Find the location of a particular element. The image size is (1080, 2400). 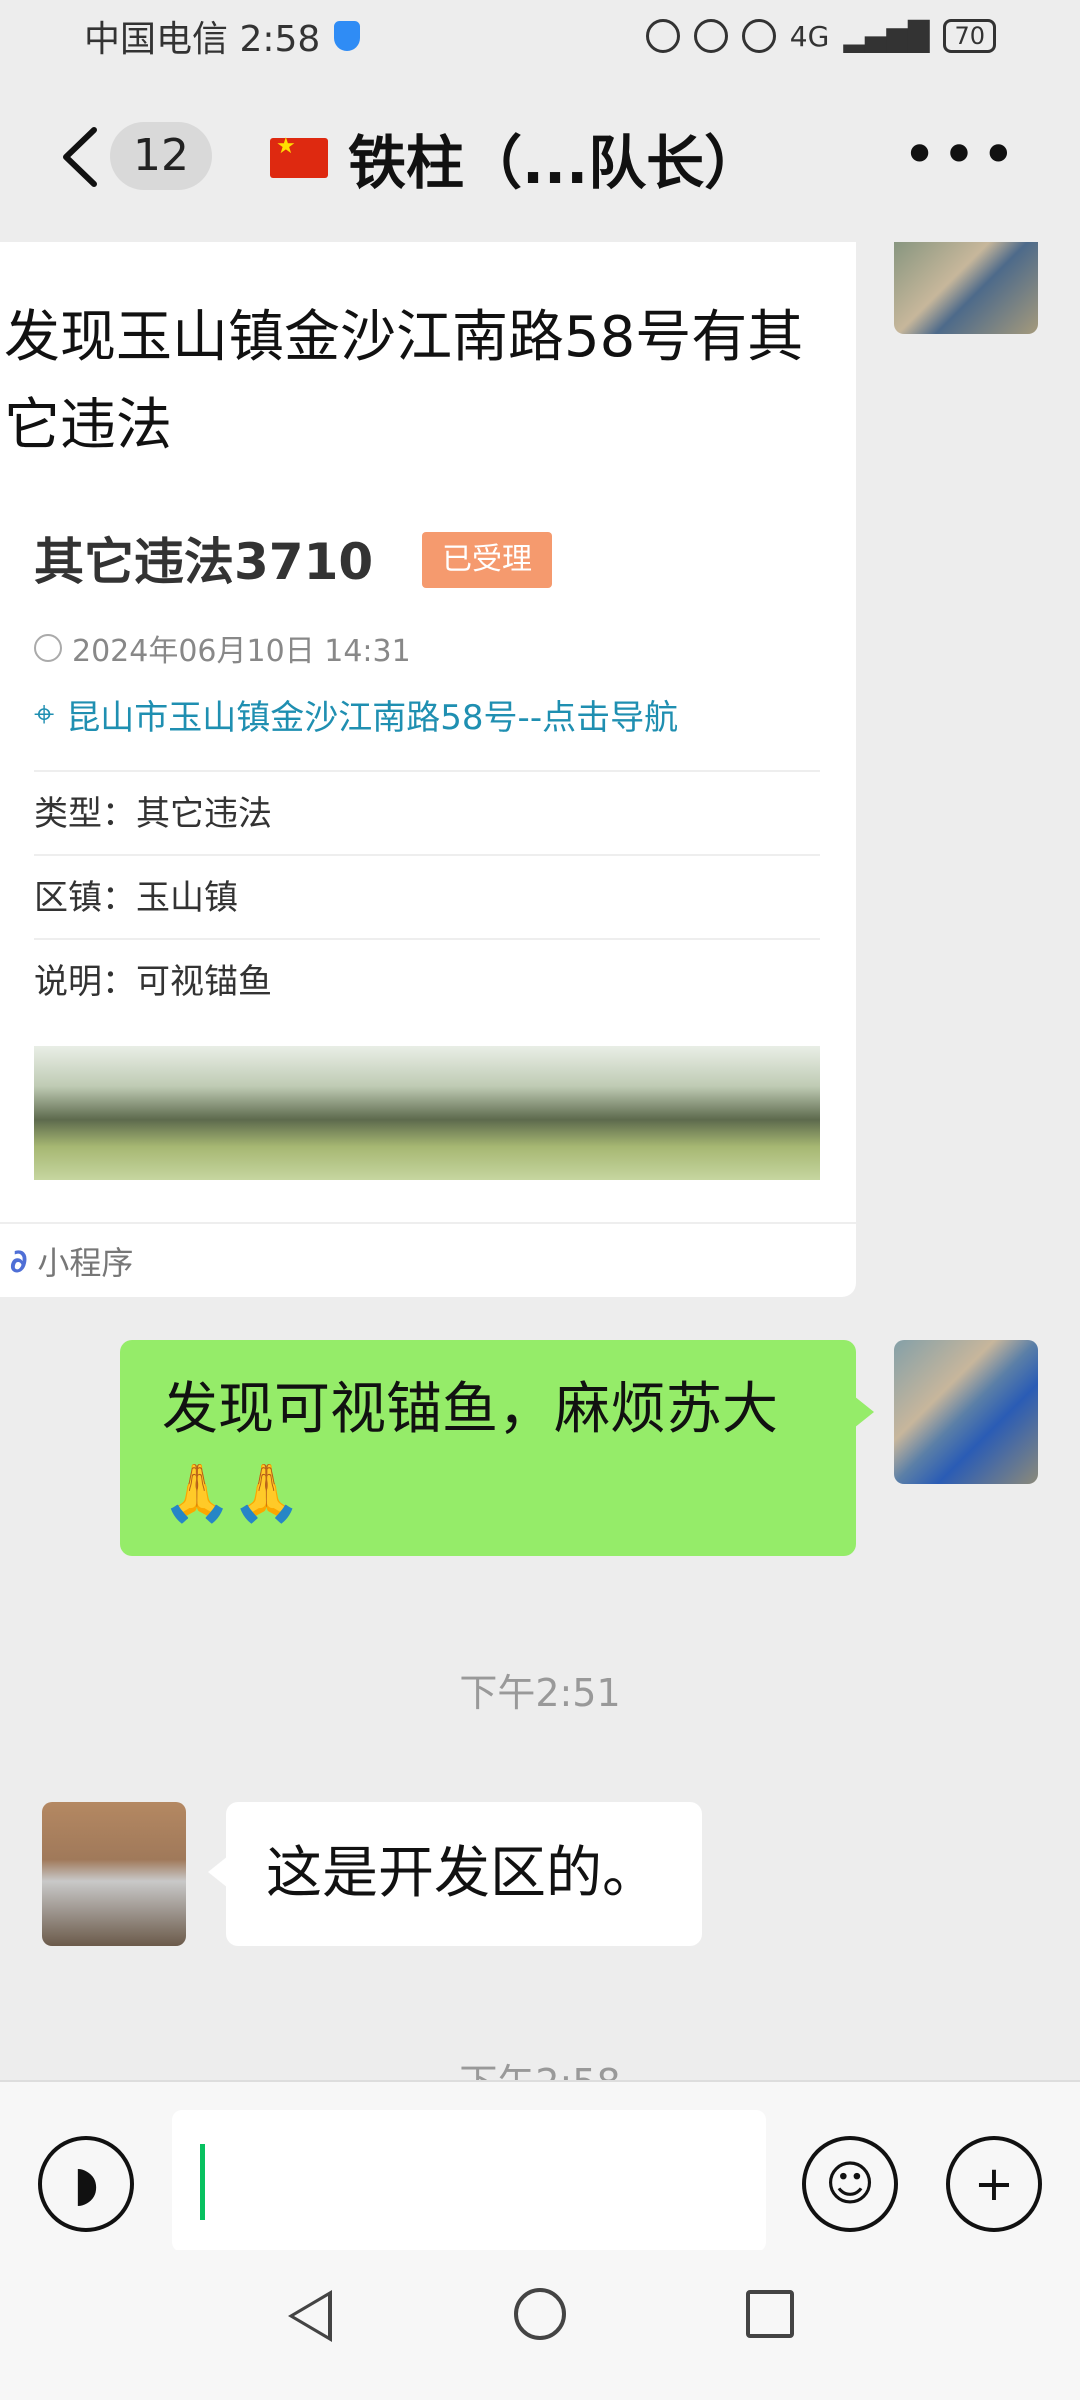

china-flag-icon is located at coordinates (299, 156).